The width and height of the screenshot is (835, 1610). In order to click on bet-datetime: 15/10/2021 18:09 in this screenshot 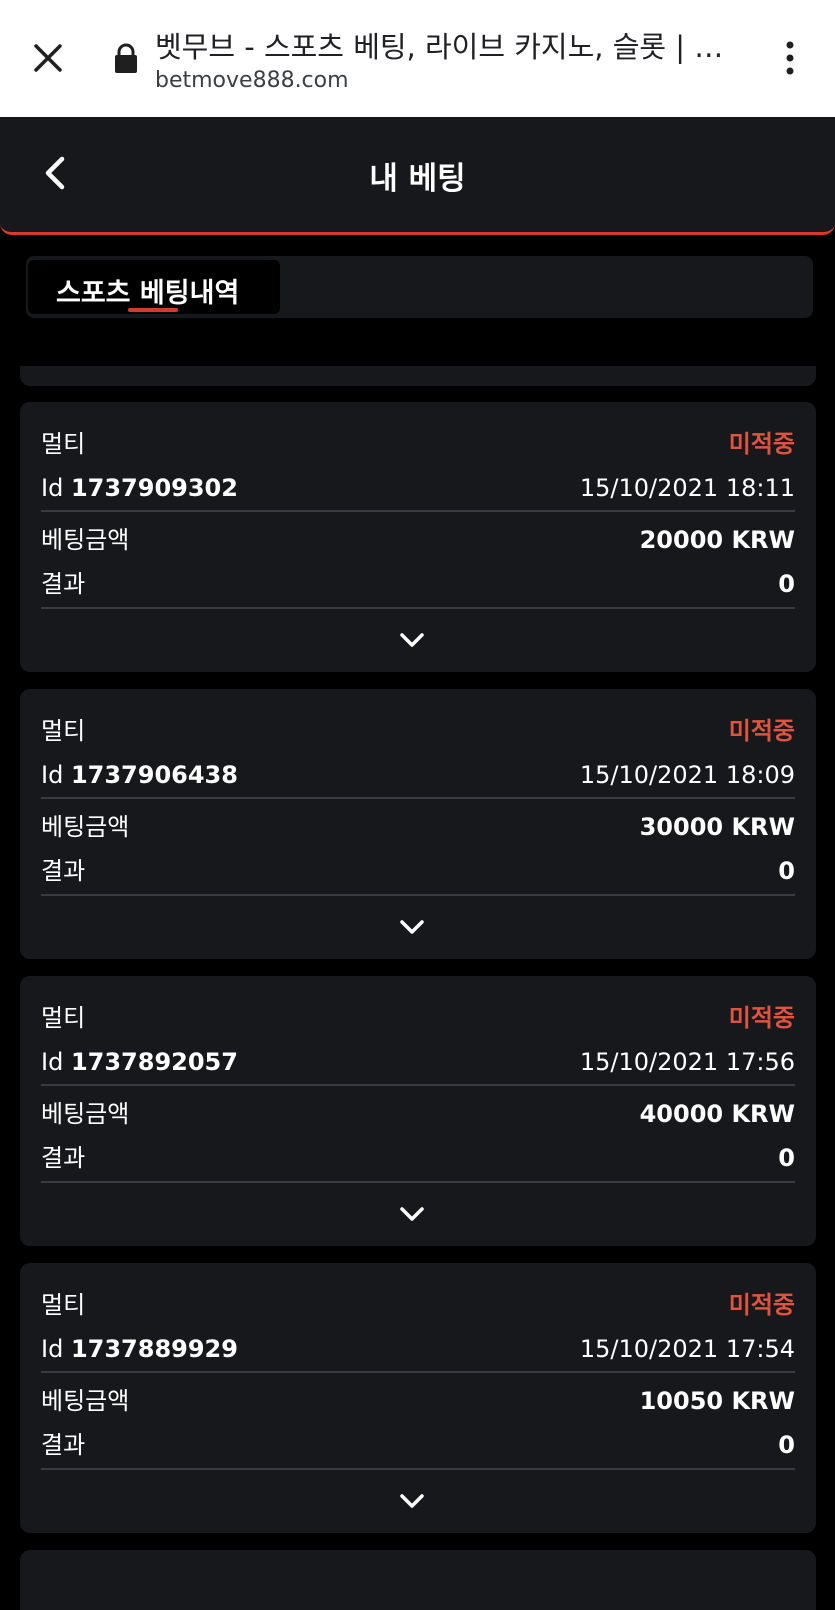, I will do `click(687, 775)`.